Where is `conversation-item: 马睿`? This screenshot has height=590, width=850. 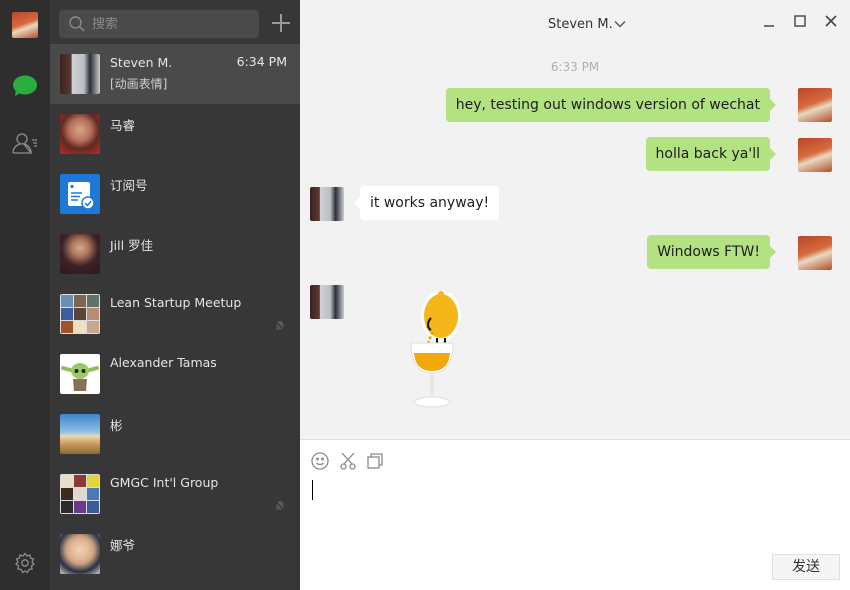
conversation-item: 马睿 is located at coordinates (175, 134).